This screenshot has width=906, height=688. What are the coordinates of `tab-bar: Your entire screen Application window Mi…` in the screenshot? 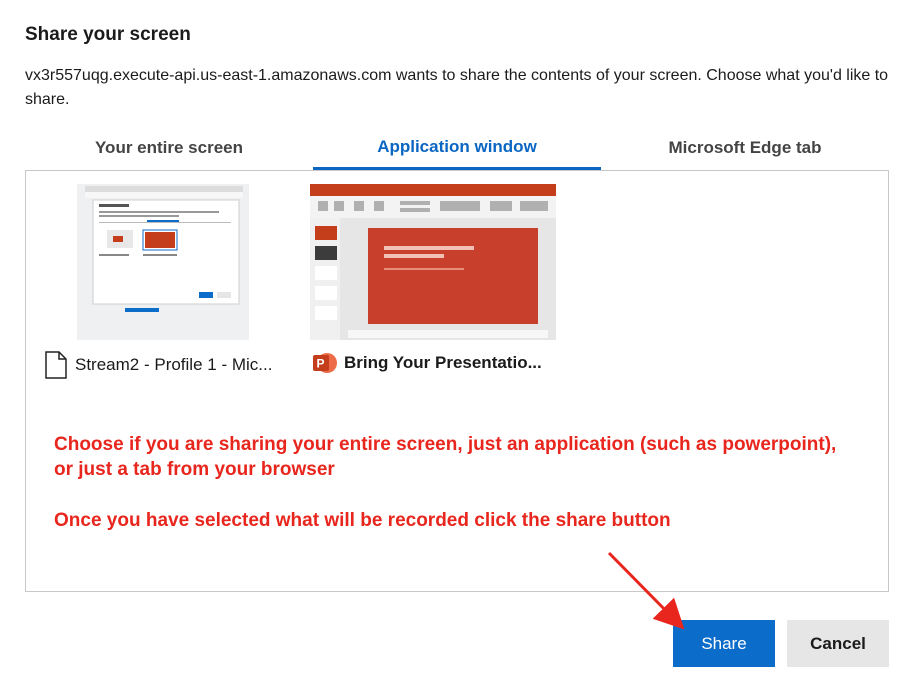 It's located at (457, 148).